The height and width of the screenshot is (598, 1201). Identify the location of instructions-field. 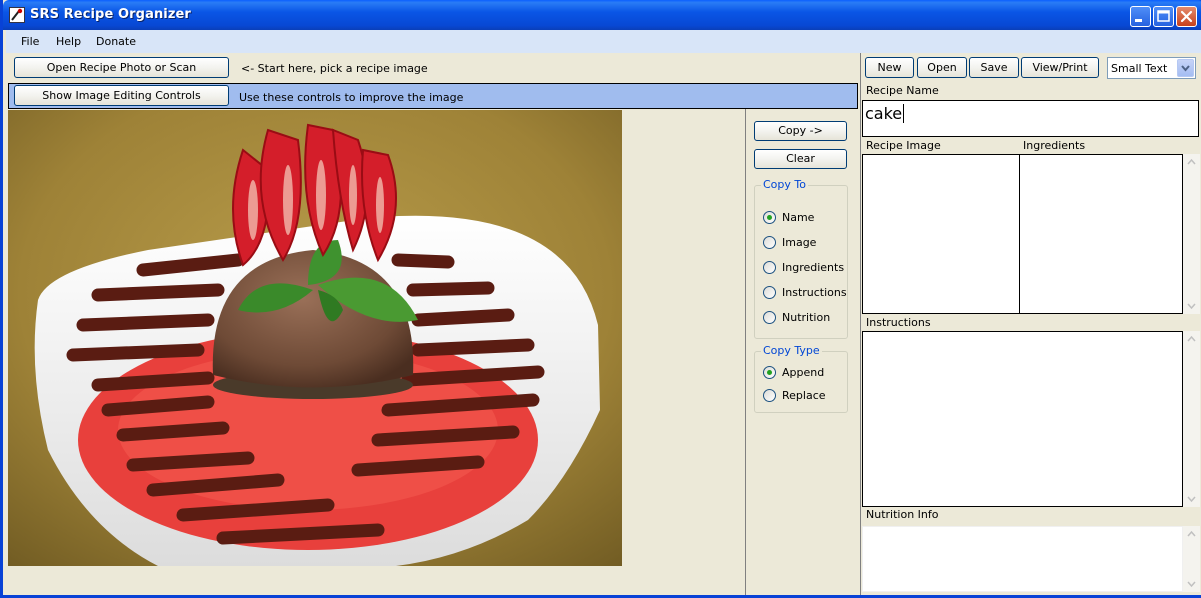
(1022, 419).